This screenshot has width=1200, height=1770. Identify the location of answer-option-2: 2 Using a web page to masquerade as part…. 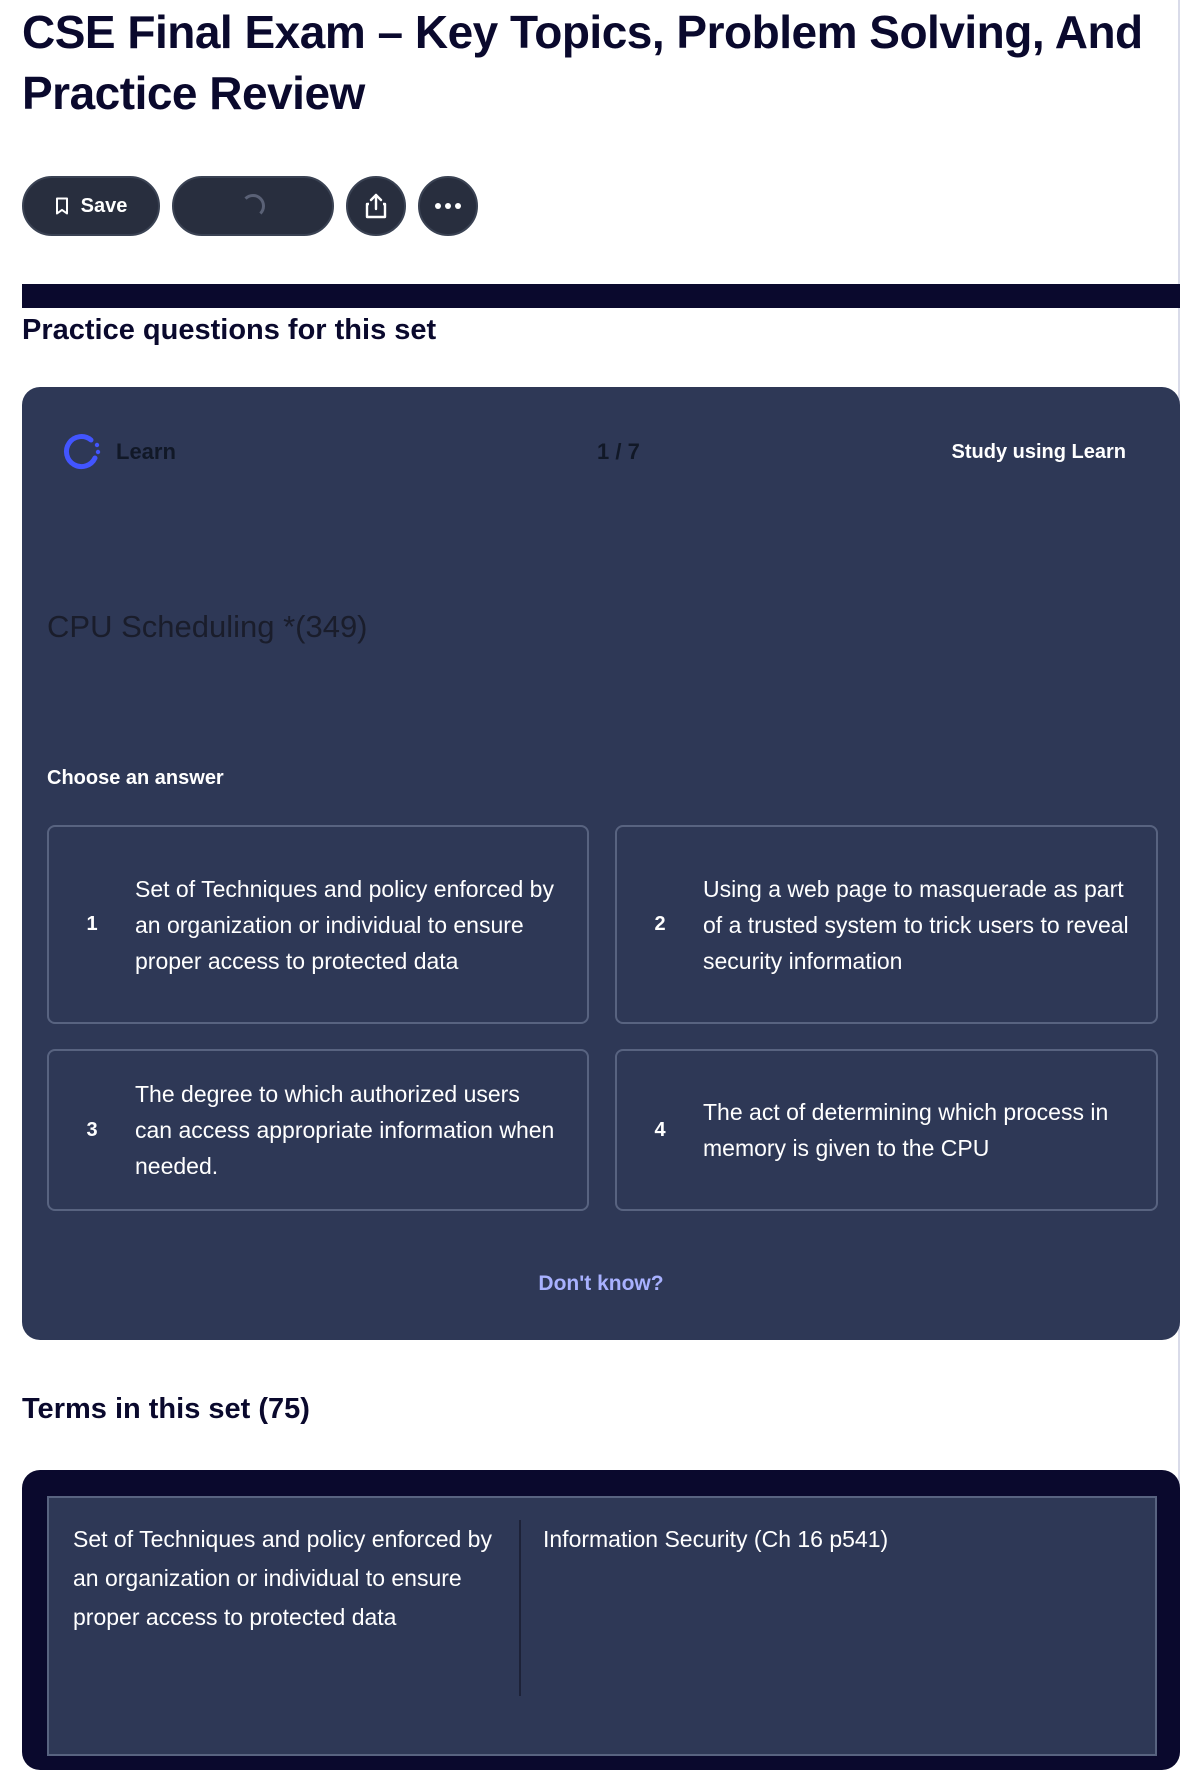
(886, 924).